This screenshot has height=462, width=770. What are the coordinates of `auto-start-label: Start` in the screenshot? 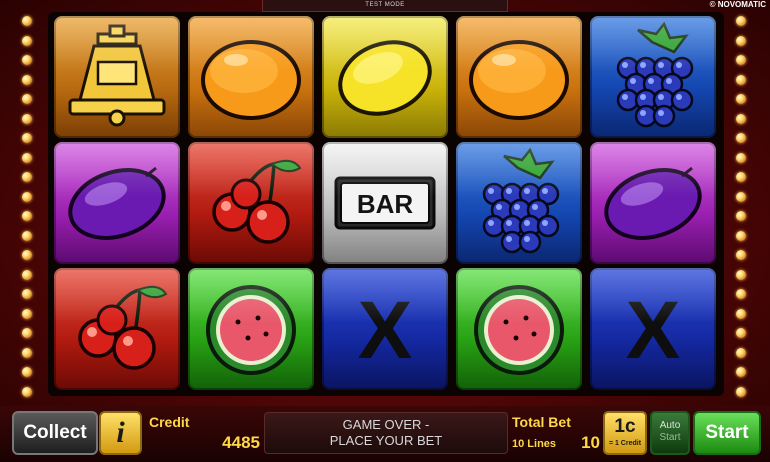 It's located at (670, 437).